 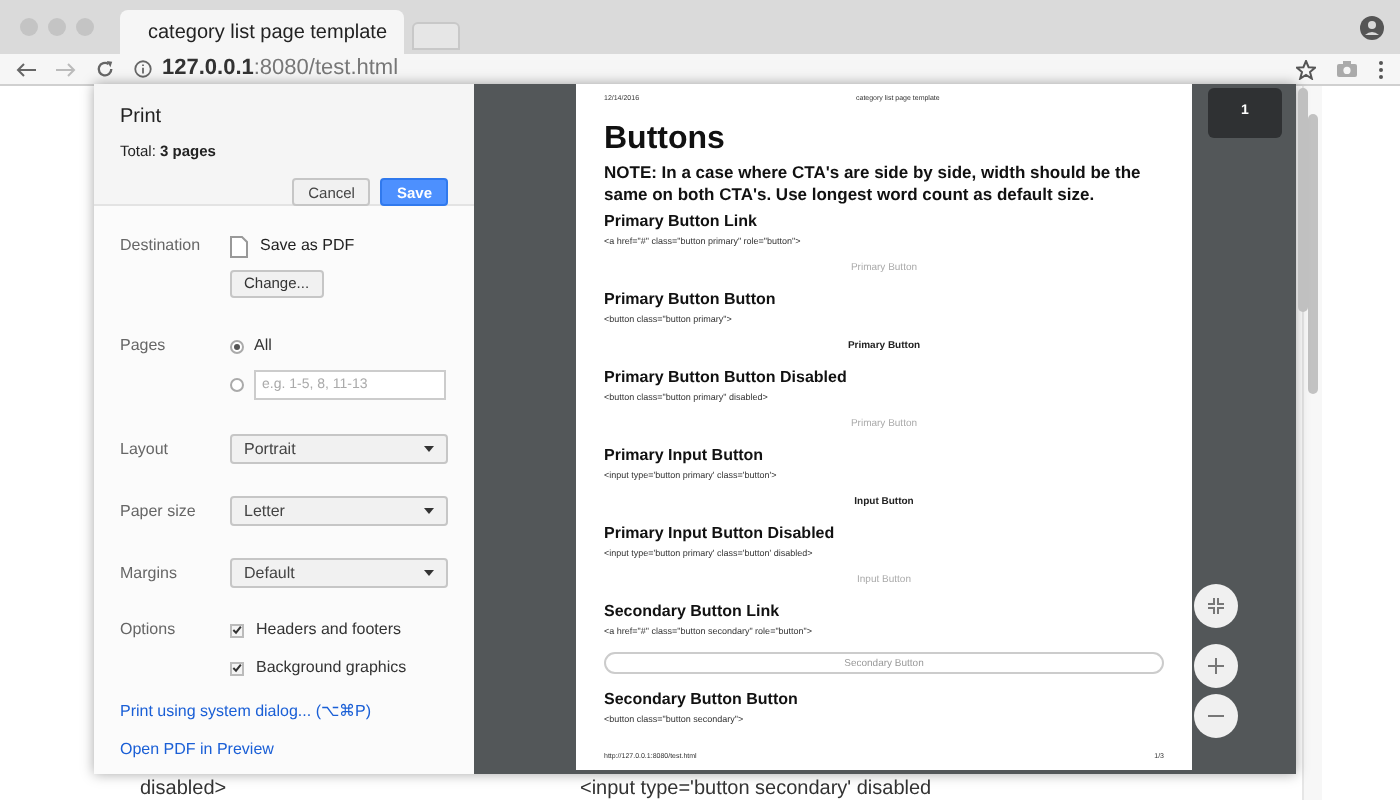 What do you see at coordinates (149, 573) in the screenshot?
I see `setting-label: Margins` at bounding box center [149, 573].